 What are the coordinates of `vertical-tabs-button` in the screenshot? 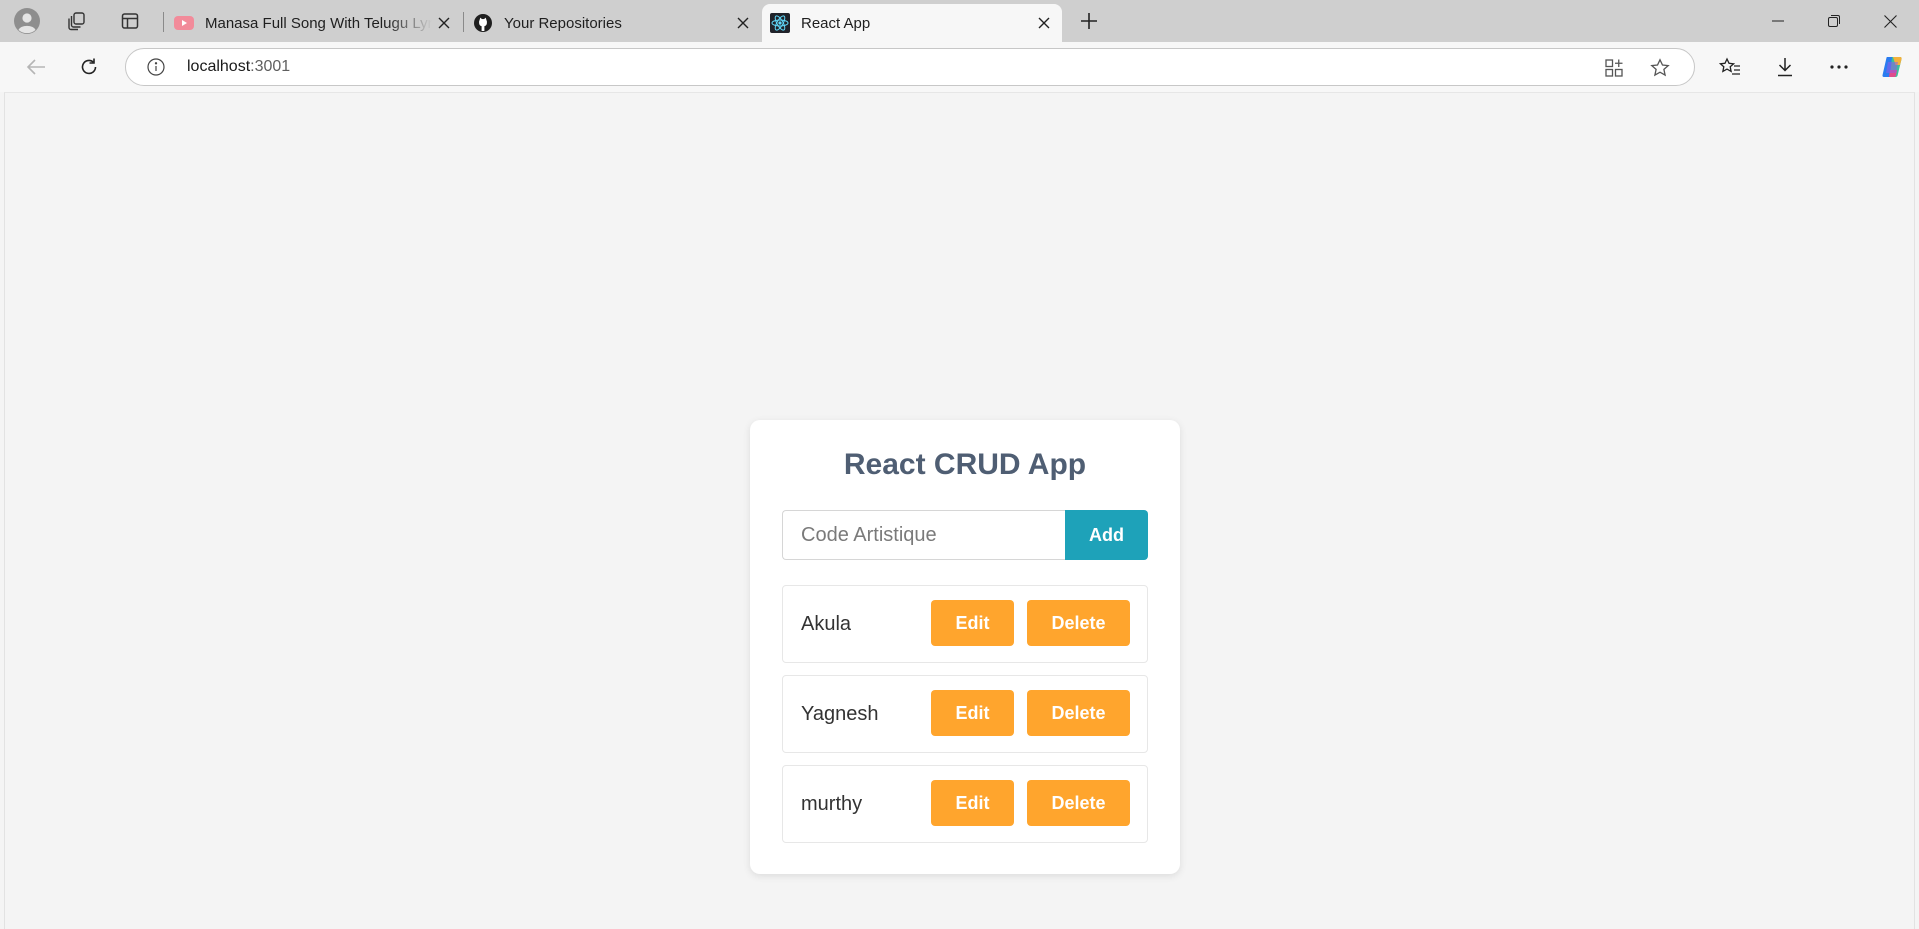 It's located at (130, 21).